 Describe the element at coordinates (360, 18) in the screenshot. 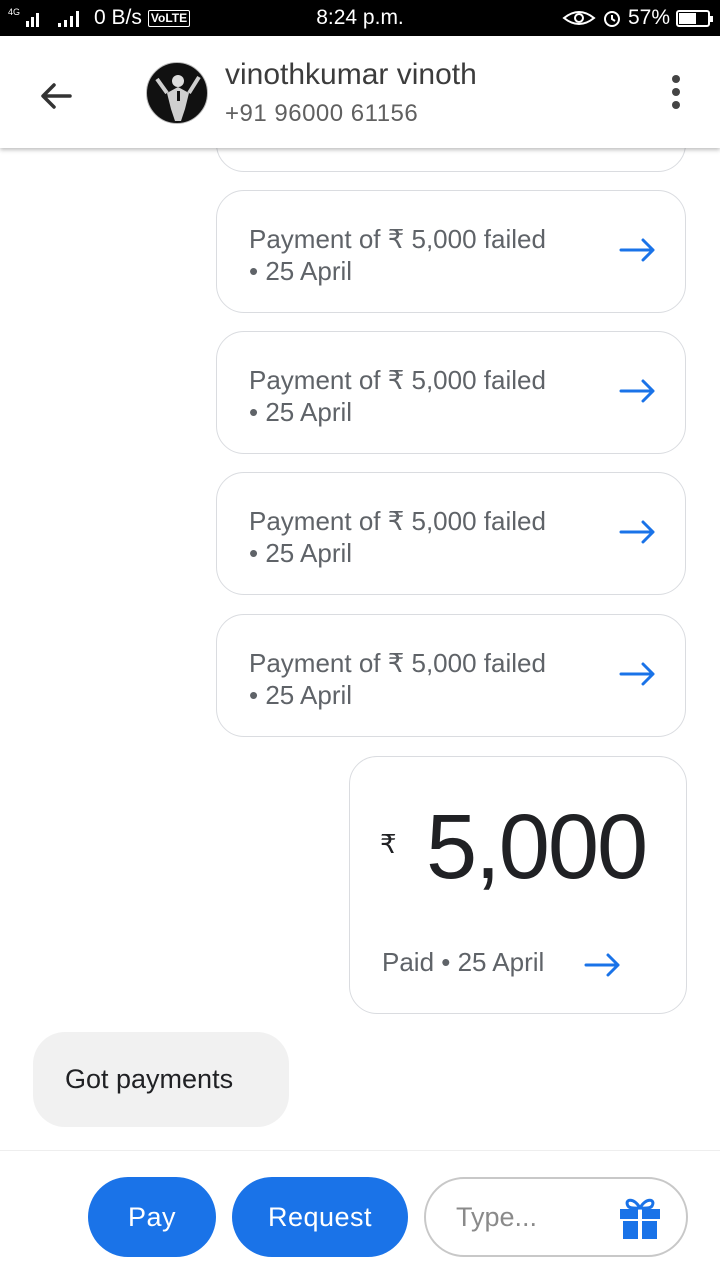

I see `status-bar: 4G 0 B/s VoLTE 8:24 p.m. 57%` at that location.